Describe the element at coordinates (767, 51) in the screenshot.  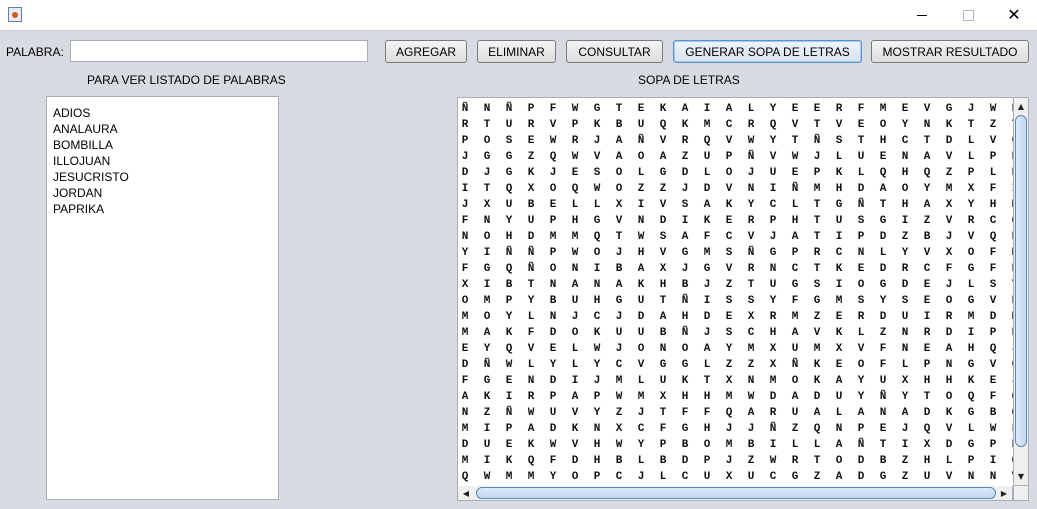
I see `generate-soup-button: GENERAR SOPA DE LETRAS` at that location.